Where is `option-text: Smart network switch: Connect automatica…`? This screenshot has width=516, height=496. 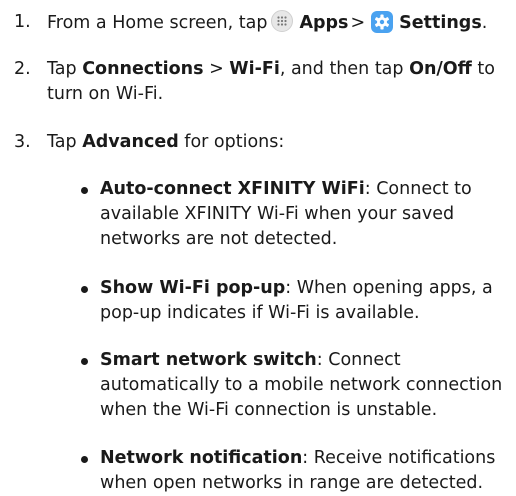
option-text: Smart network switch: Connect automatica… is located at coordinates (302, 385).